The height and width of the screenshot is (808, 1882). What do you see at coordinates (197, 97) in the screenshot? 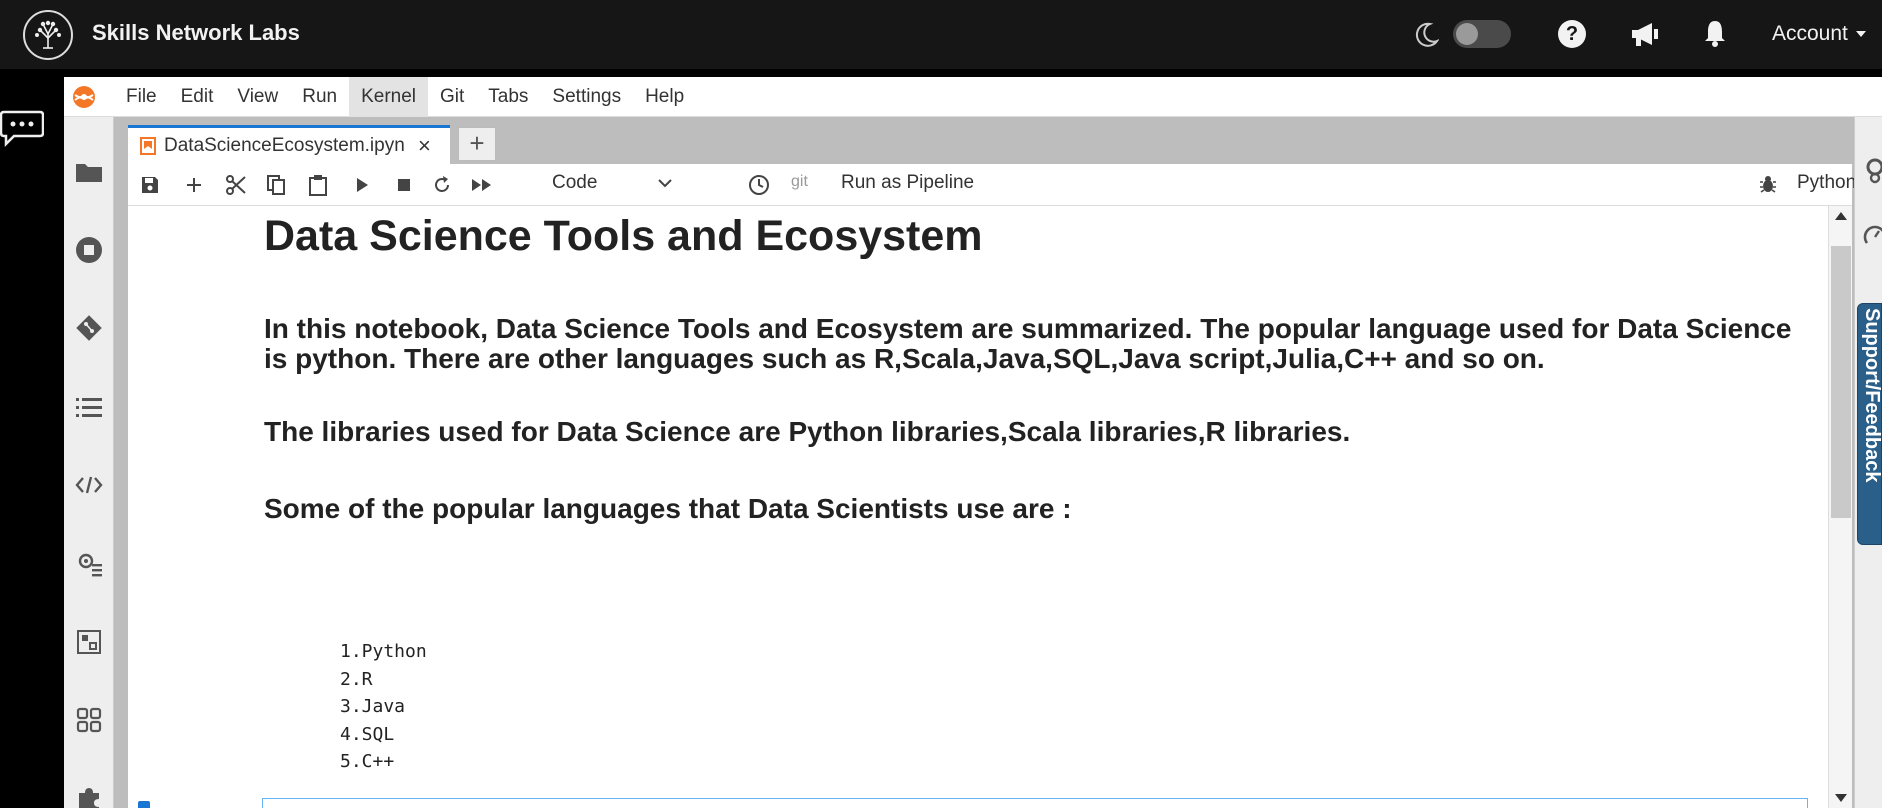
I see `menu-edit: Edit` at bounding box center [197, 97].